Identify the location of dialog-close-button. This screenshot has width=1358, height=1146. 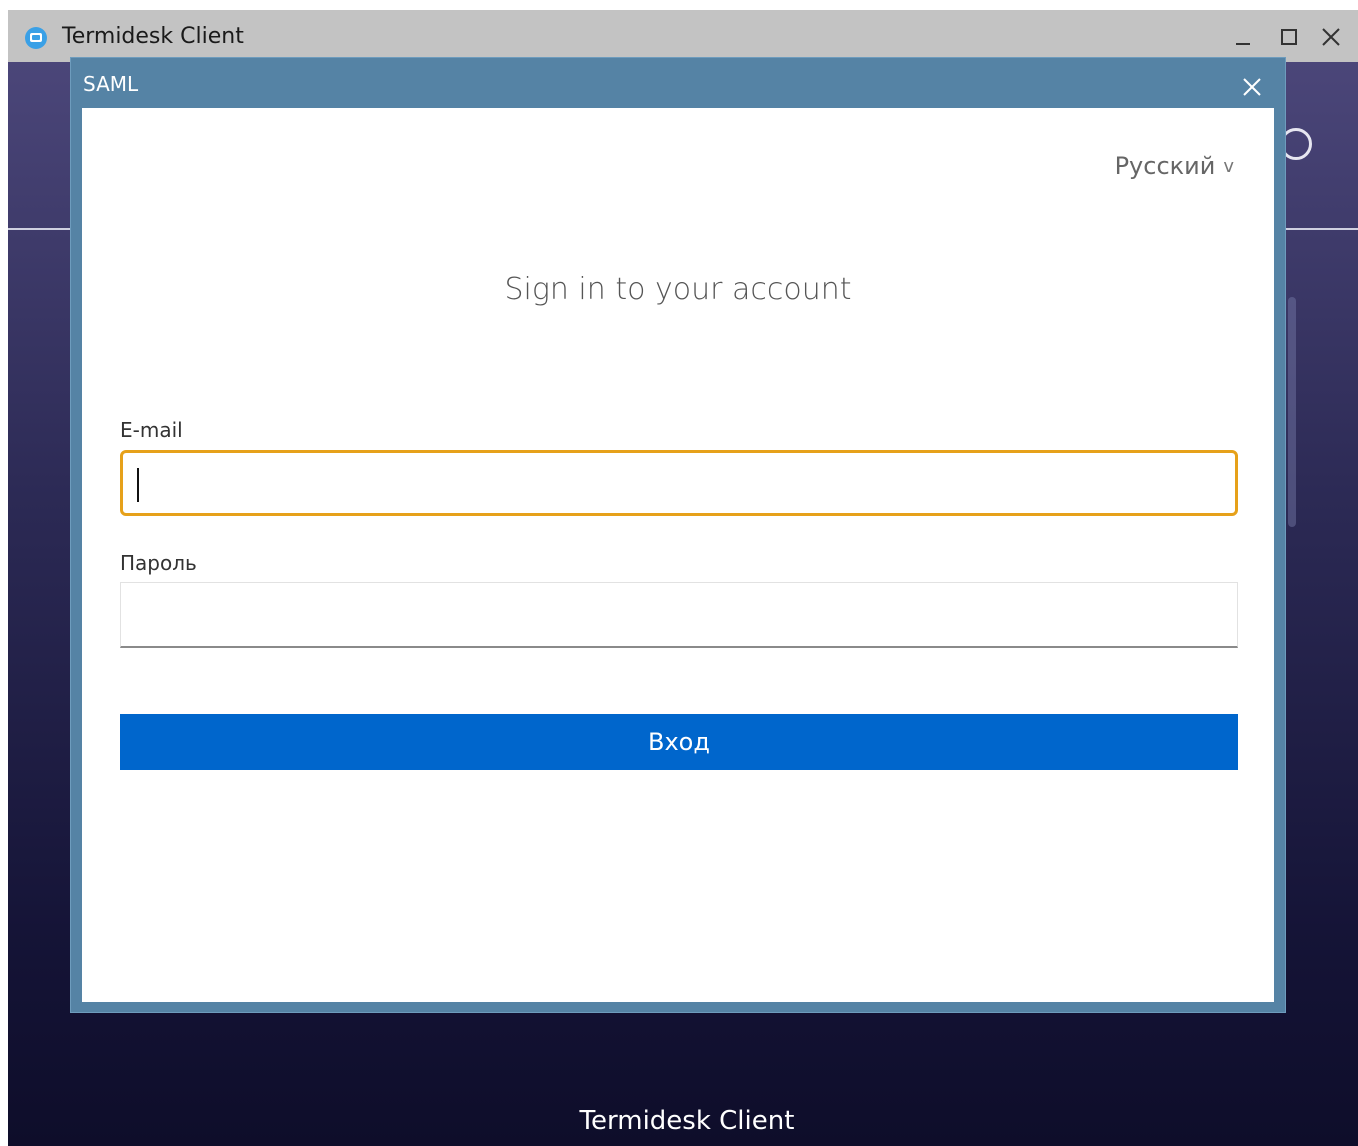
(1252, 87).